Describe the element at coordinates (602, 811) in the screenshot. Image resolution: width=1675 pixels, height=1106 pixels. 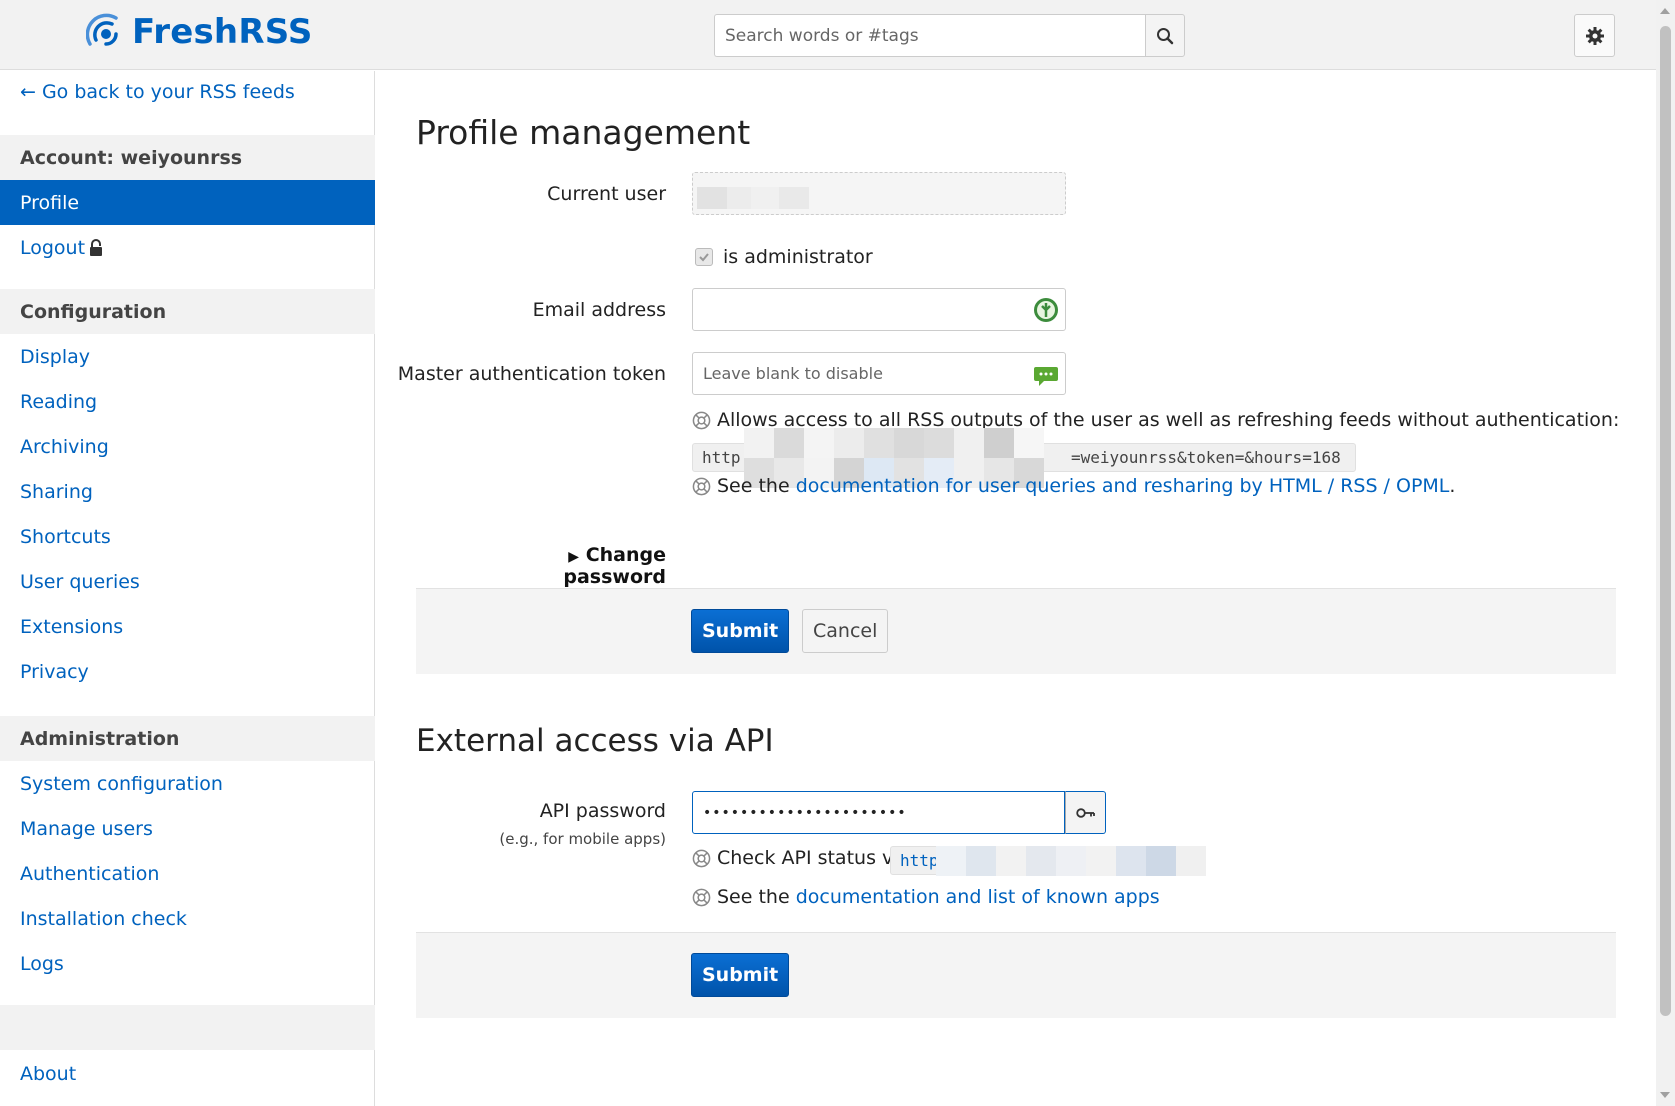
I see `api-password-label: API password` at that location.